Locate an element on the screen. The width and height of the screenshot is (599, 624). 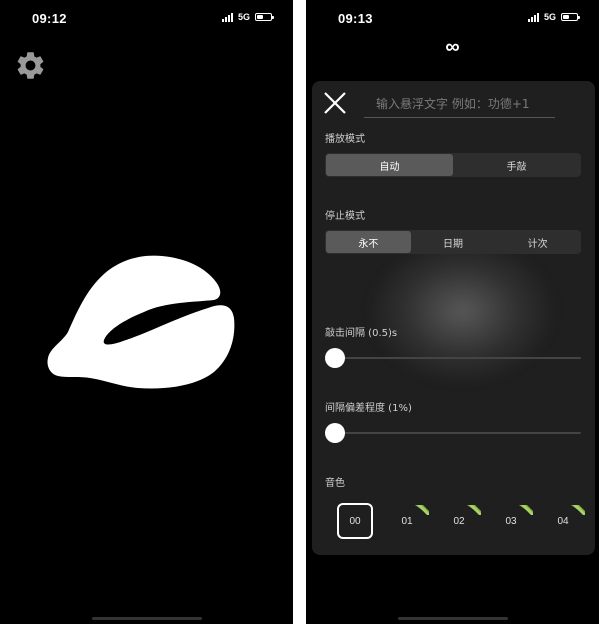
tone-option-label: 04 is located at coordinates (563, 521).